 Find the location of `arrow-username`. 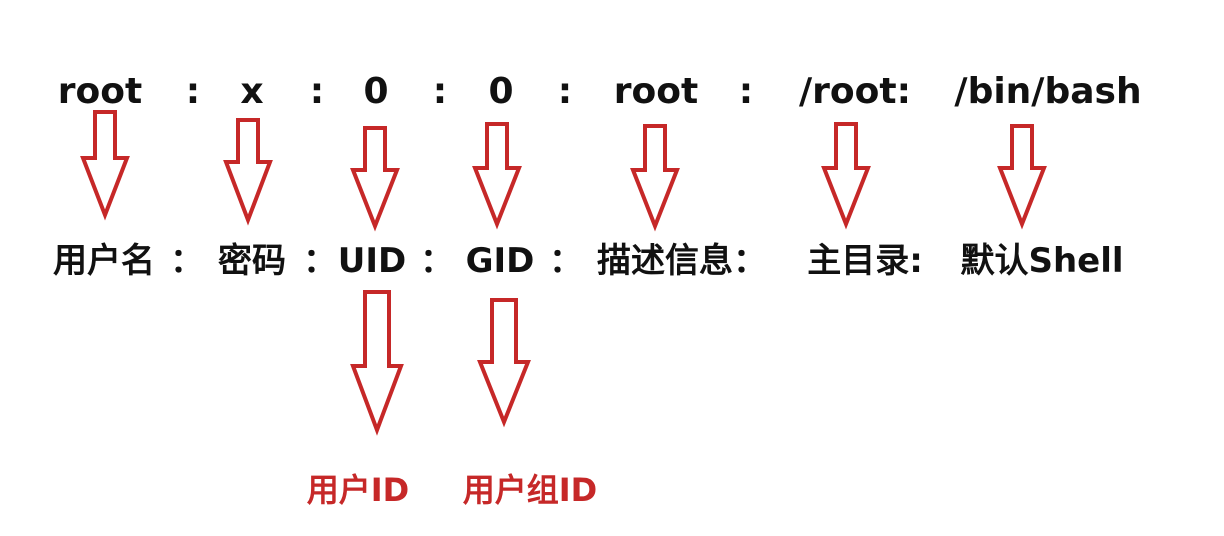

arrow-username is located at coordinates (105, 165).